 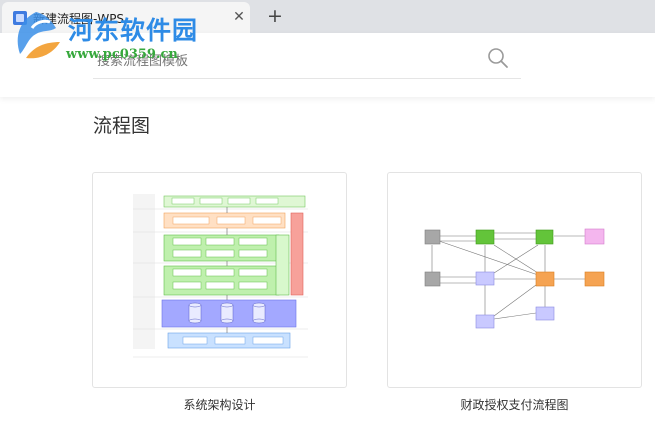 I want to click on architecture-thumbnail, so click(x=220, y=276).